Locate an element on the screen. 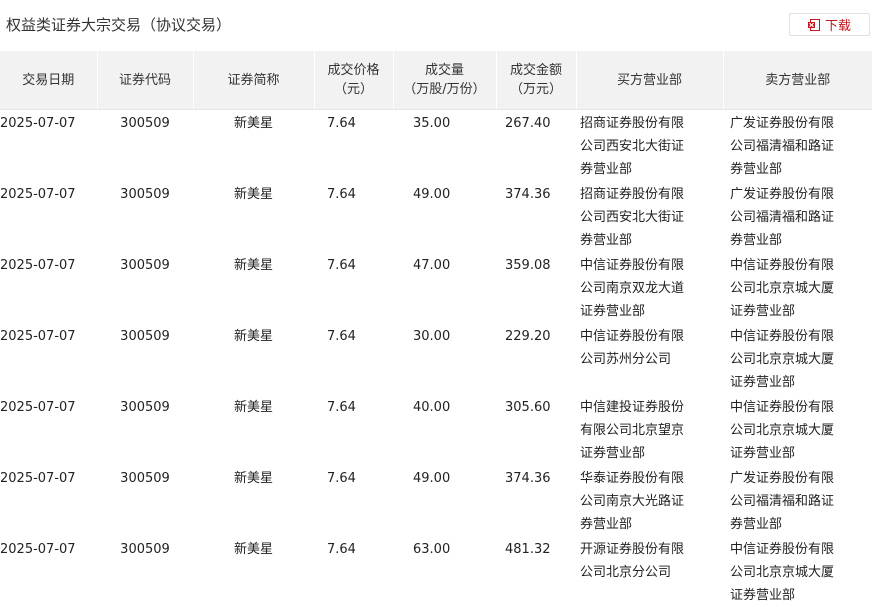  header-price-line: （元） is located at coordinates (354, 89).